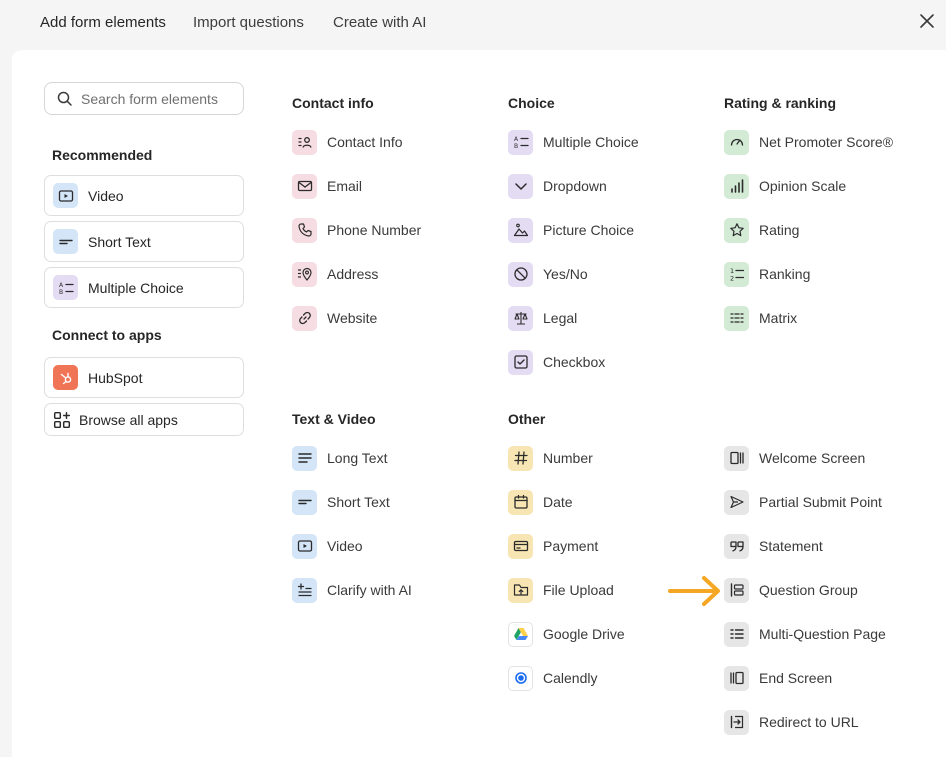 This screenshot has width=946, height=757. What do you see at coordinates (345, 546) in the screenshot?
I see `item-label: Video` at bounding box center [345, 546].